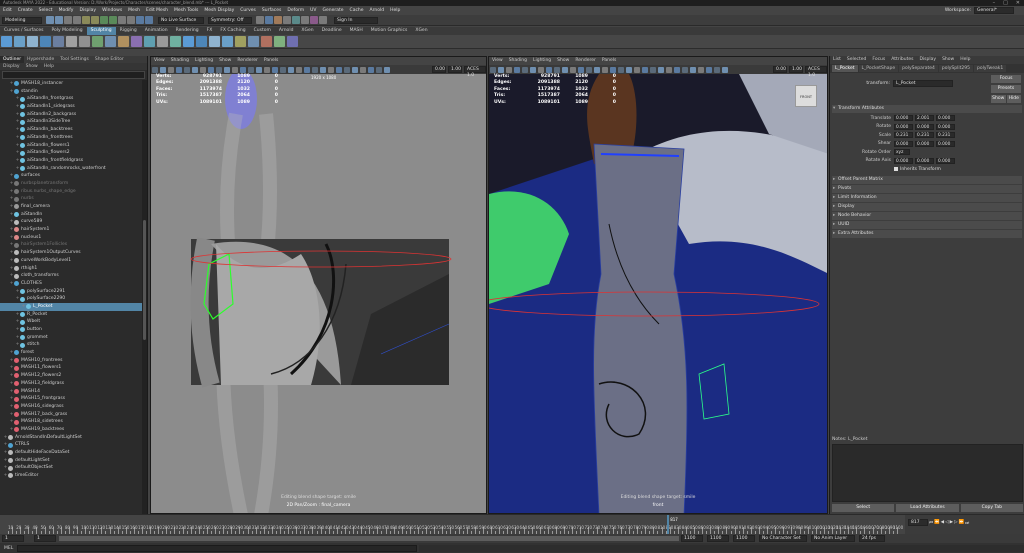 This screenshot has width=1024, height=553. I want to click on outliner-item: + curve589, so click(71, 222).